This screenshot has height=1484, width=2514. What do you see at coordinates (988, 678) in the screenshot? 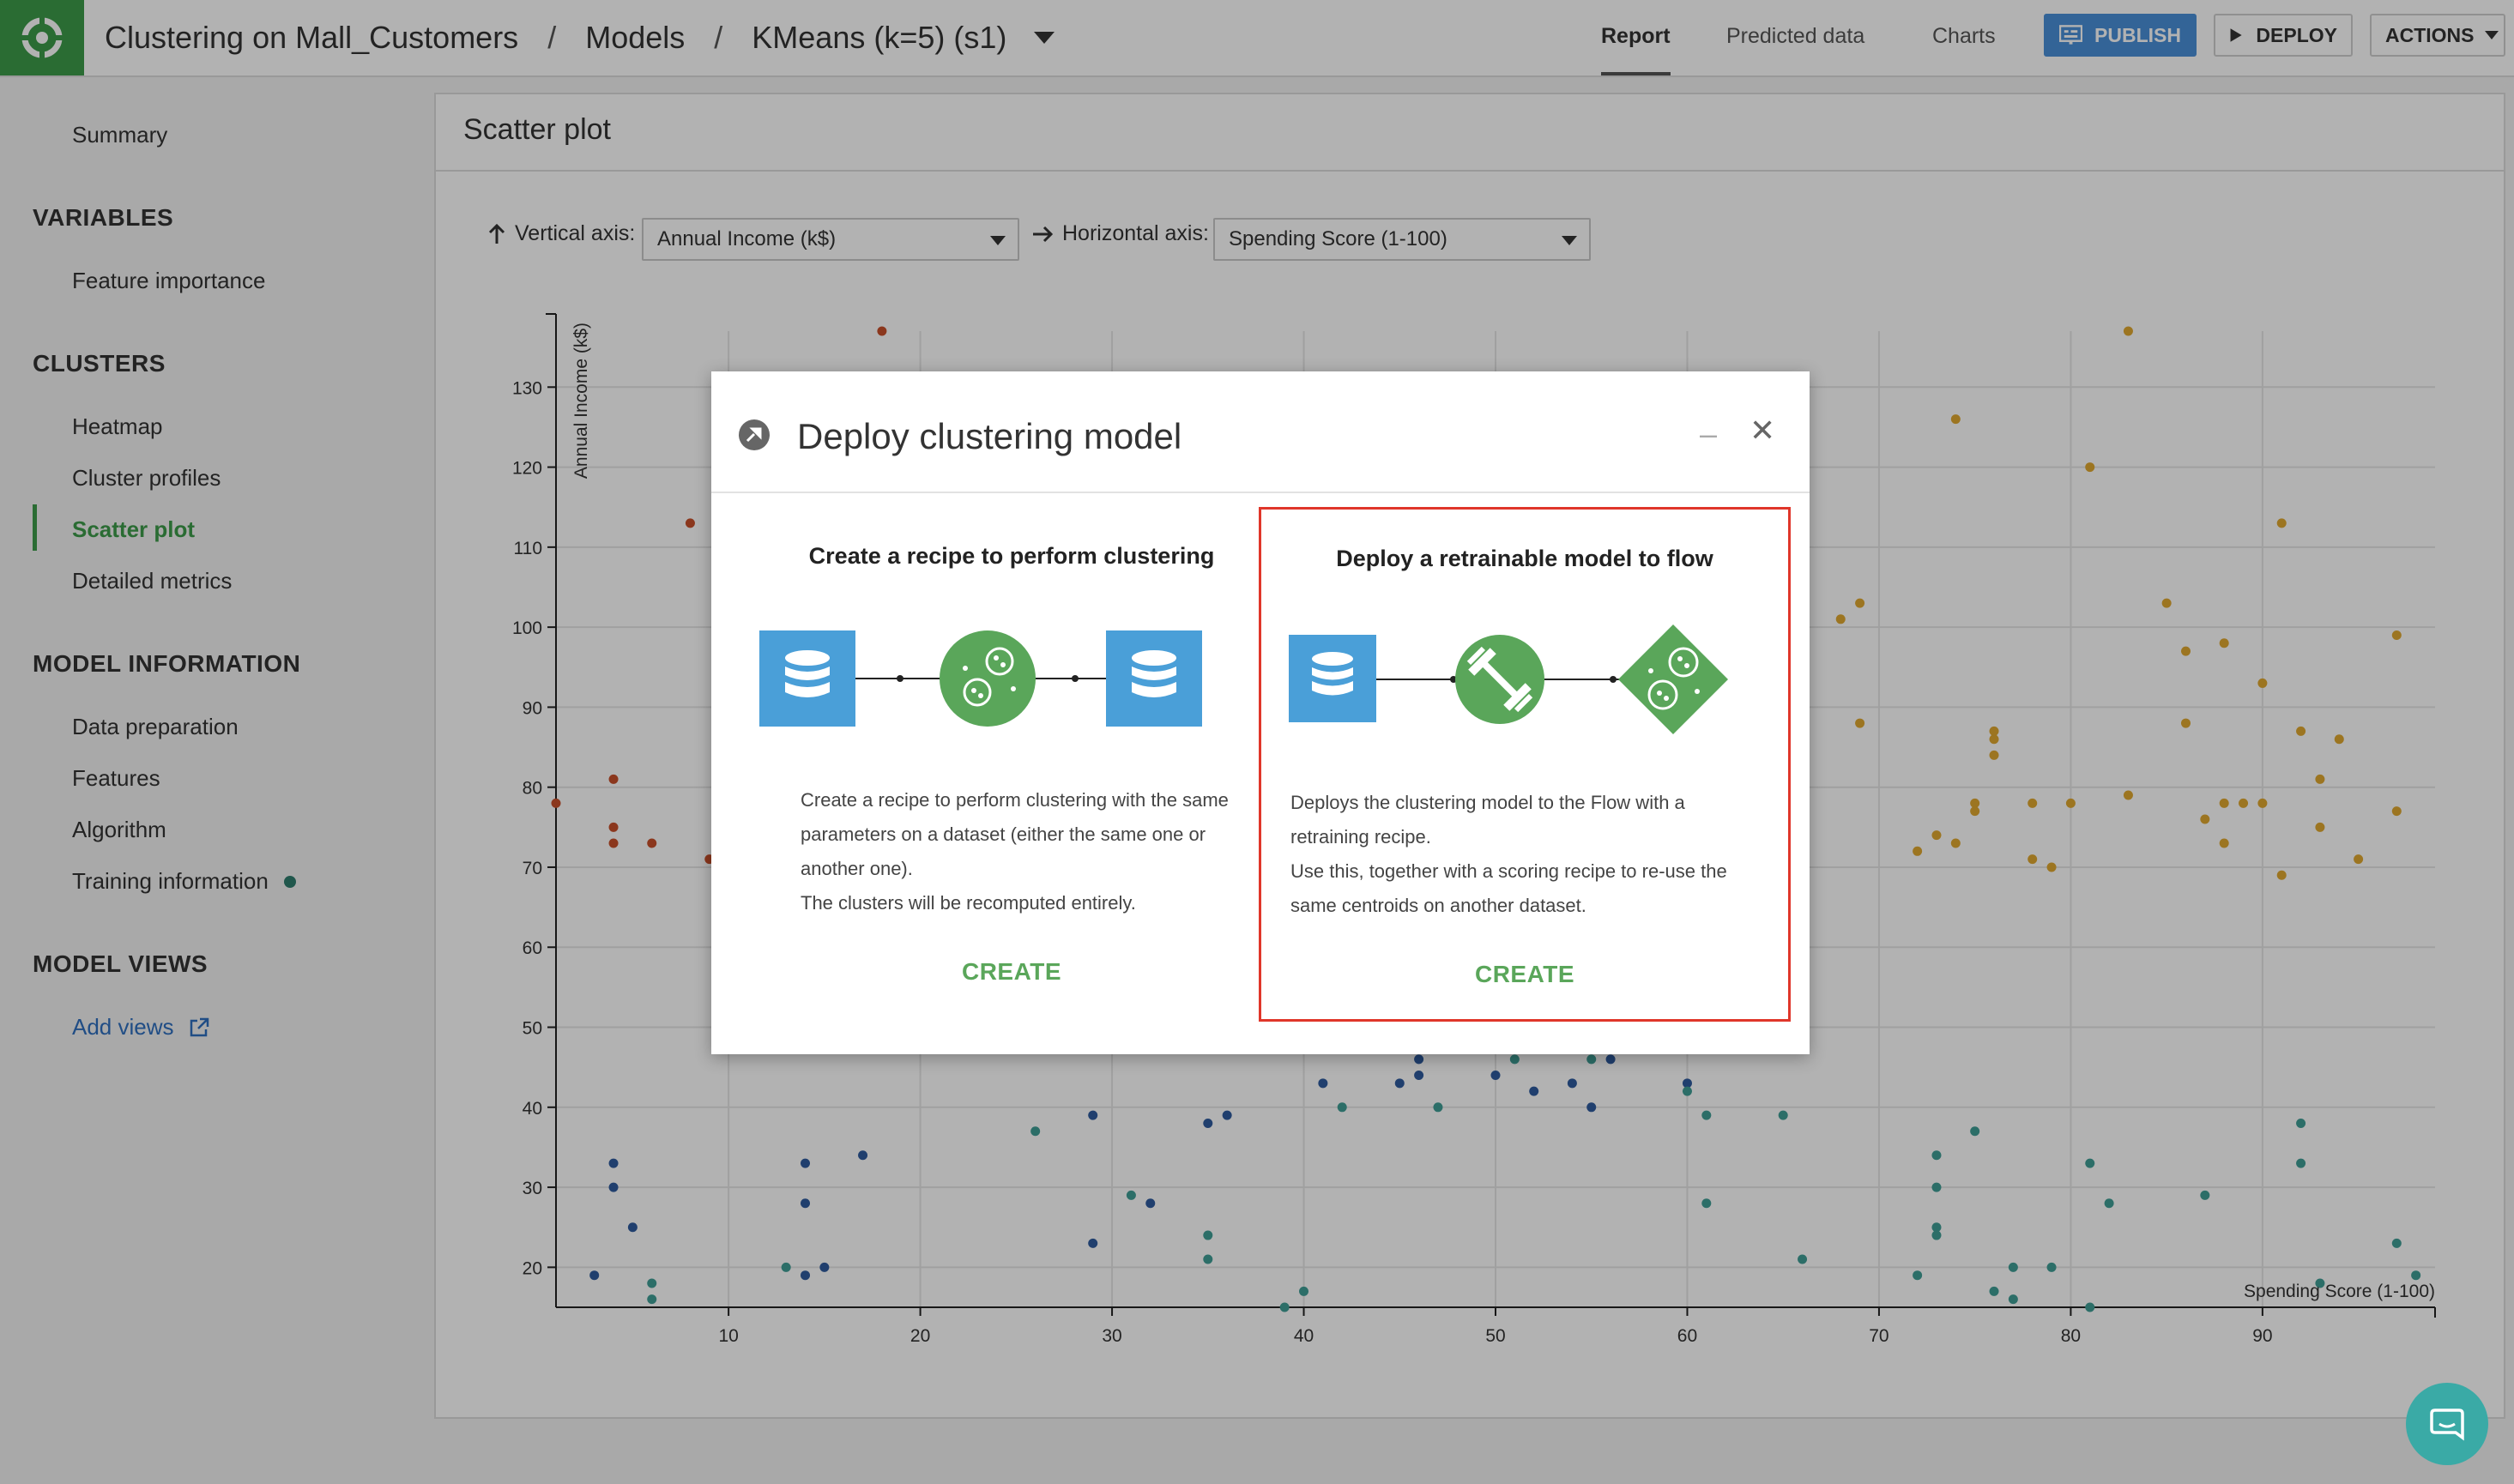
I see `clustering-recipe-icon` at bounding box center [988, 678].